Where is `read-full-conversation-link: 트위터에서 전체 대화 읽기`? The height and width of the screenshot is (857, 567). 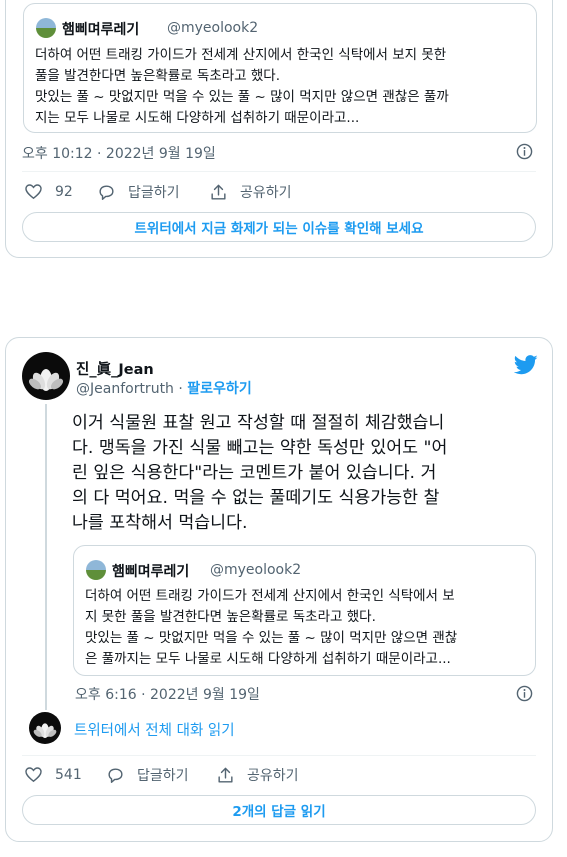
read-full-conversation-link: 트위터에서 전체 대화 읽기 is located at coordinates (154, 729).